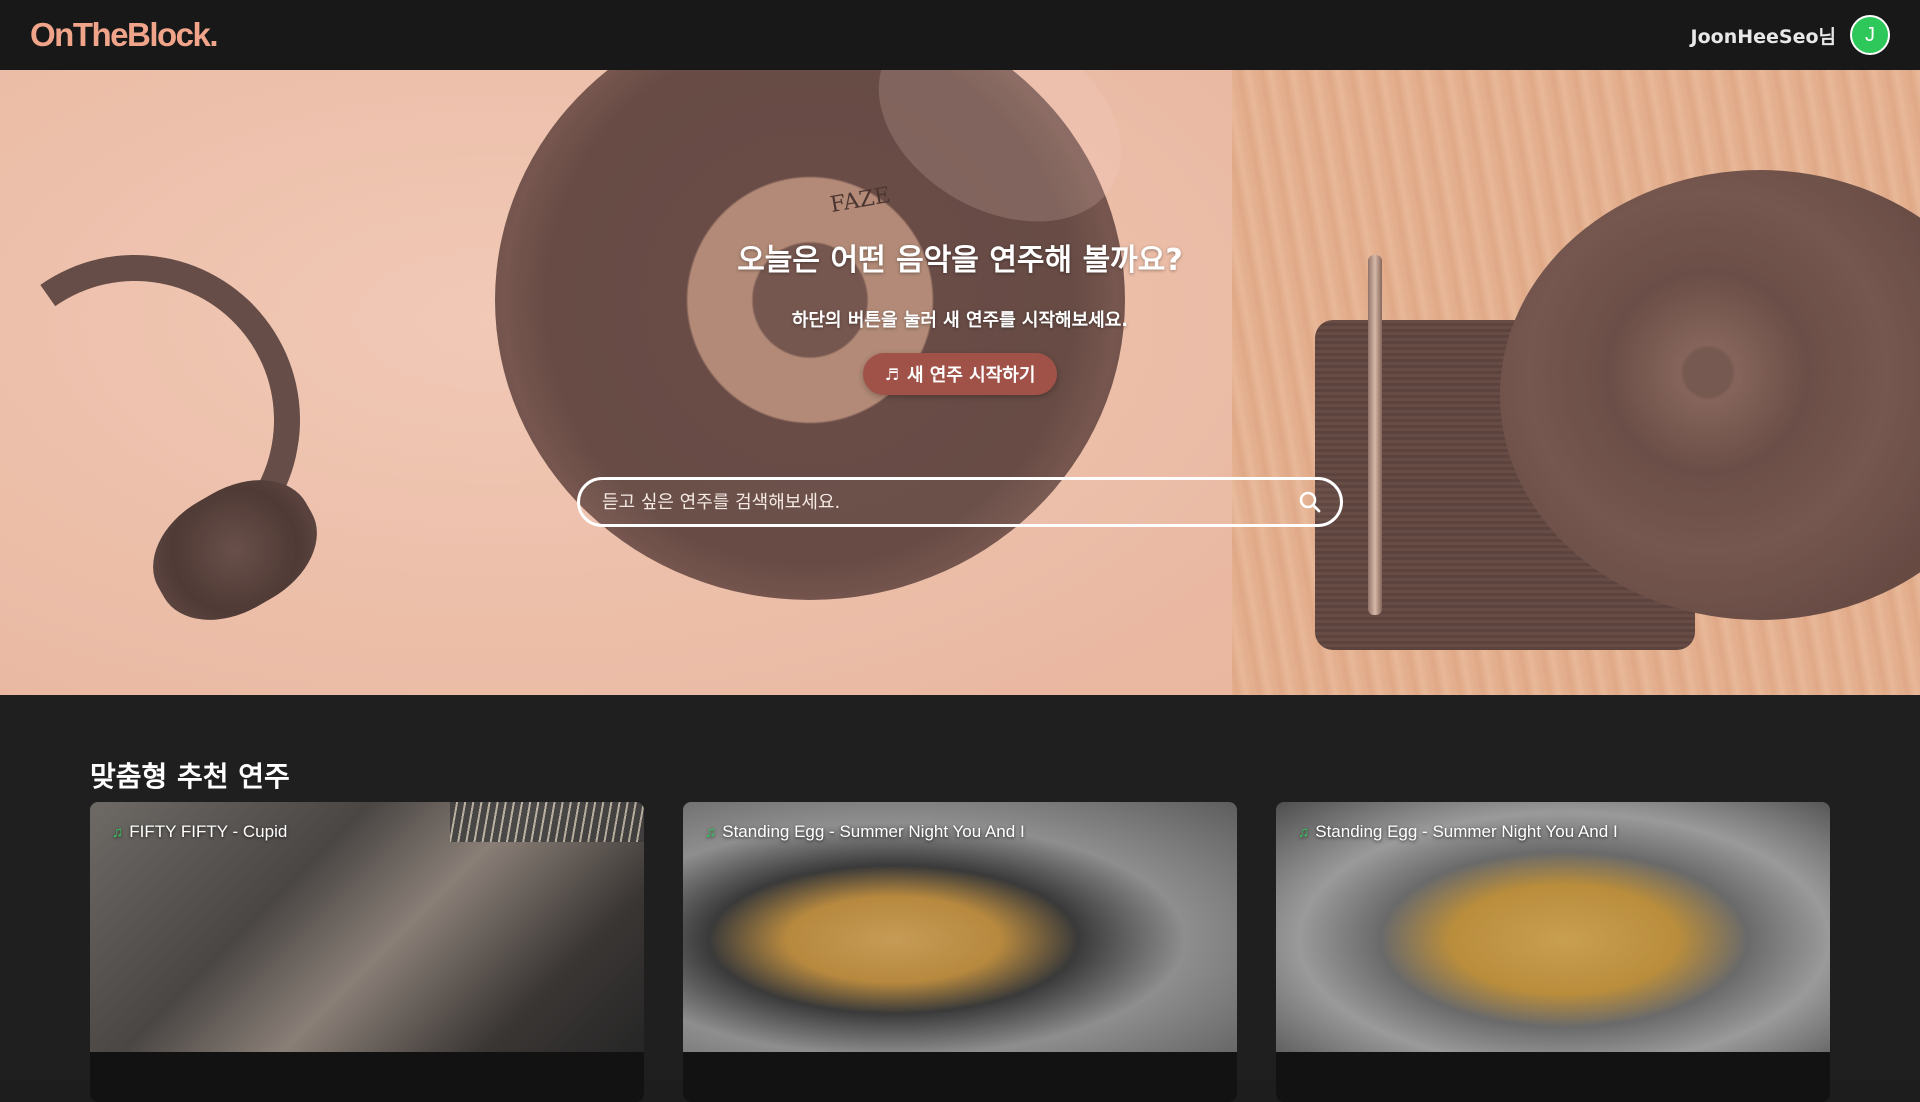  I want to click on search-bar, so click(960, 502).